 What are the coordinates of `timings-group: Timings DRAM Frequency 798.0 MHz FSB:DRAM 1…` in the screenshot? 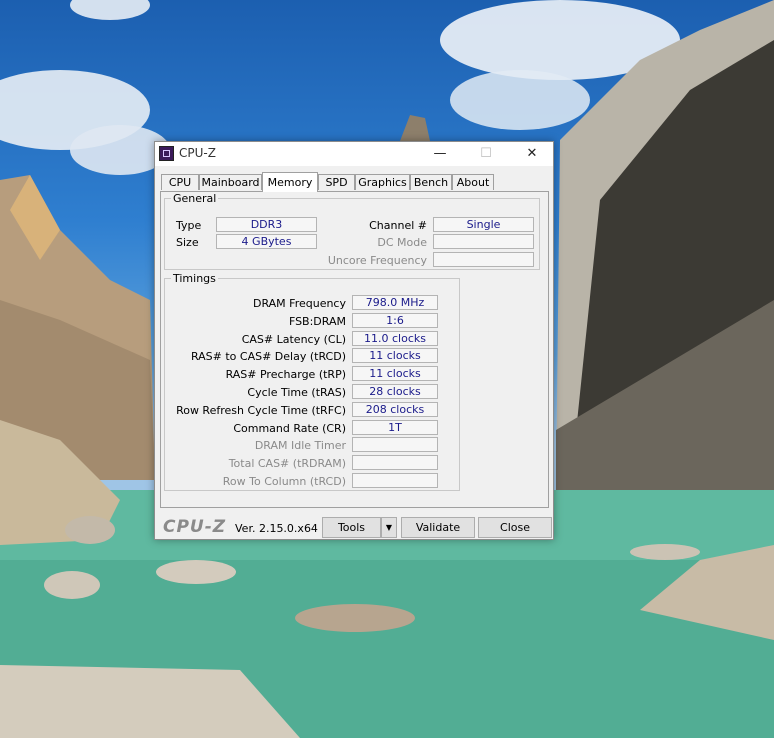 It's located at (312, 381).